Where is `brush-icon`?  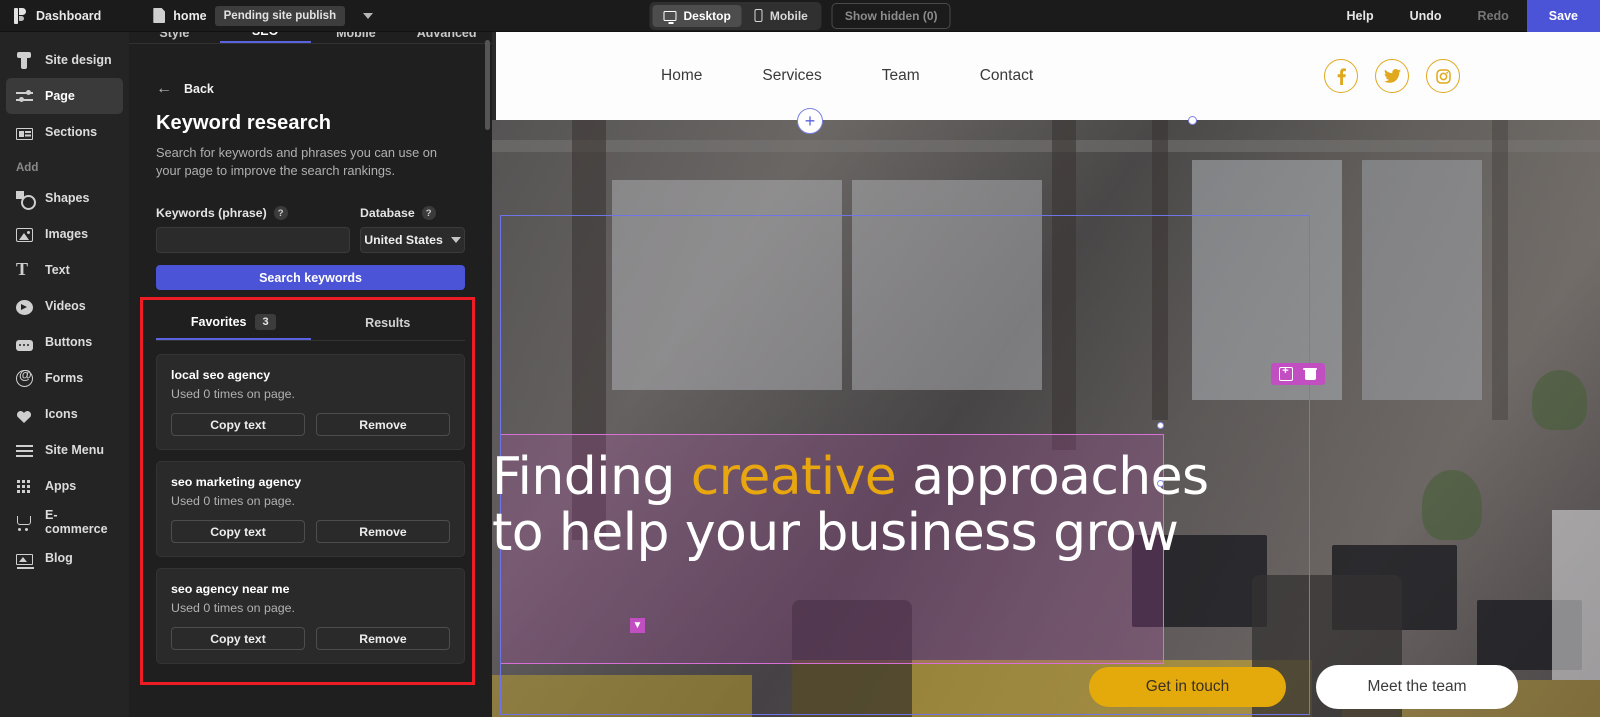
brush-icon is located at coordinates (24, 60).